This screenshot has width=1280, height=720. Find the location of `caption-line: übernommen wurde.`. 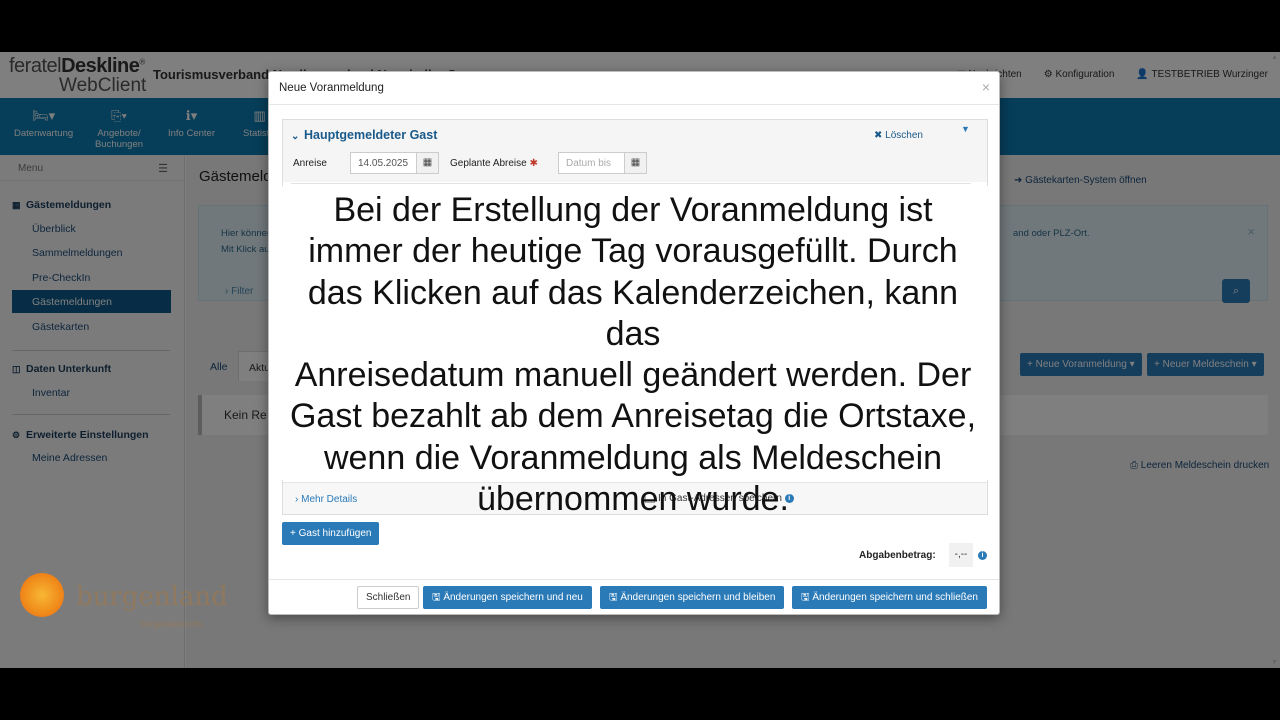

caption-line: übernommen wurde. is located at coordinates (633, 499).